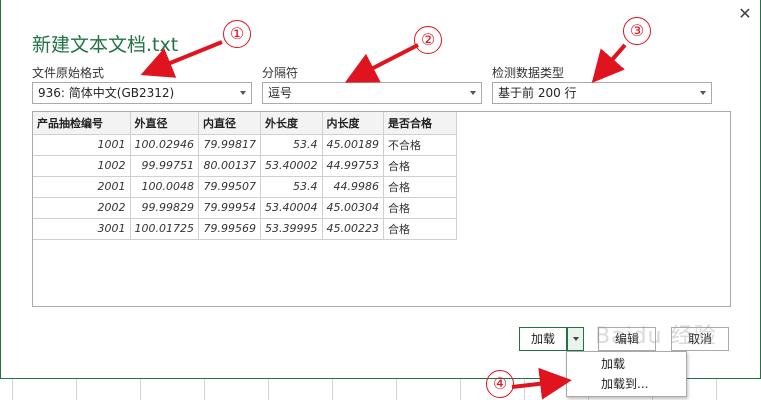 The height and width of the screenshot is (400, 761). I want to click on annotation-marker-2: ②, so click(428, 40).